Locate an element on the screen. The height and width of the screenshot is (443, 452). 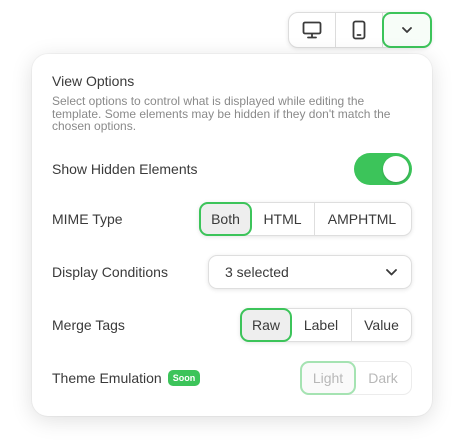
show-hidden-row: Show Hidden Elements is located at coordinates (232, 169).